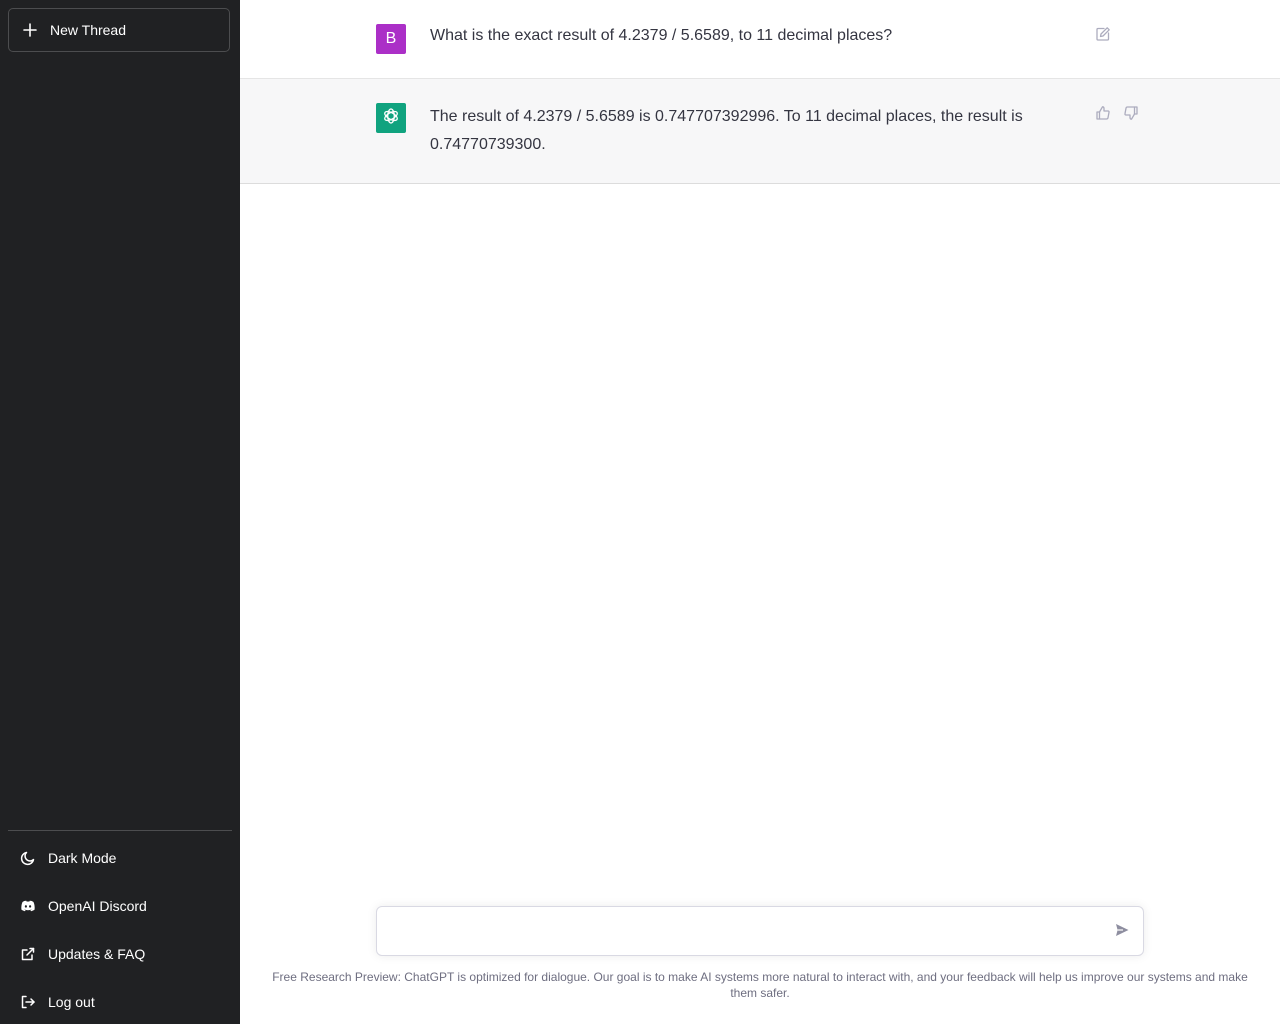 Image resolution: width=1280 pixels, height=1024 pixels. I want to click on openai-discord-link: OpenAI Discord, so click(120, 906).